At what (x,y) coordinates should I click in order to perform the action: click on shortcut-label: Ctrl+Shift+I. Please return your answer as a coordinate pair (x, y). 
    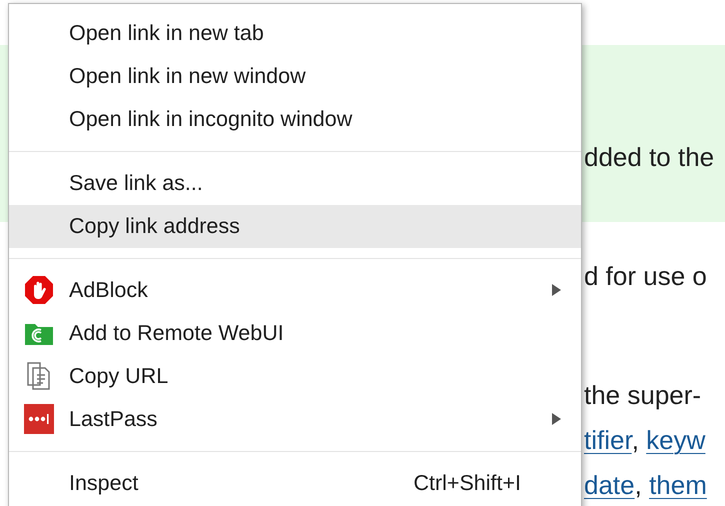
    Looking at the image, I should click on (467, 484).